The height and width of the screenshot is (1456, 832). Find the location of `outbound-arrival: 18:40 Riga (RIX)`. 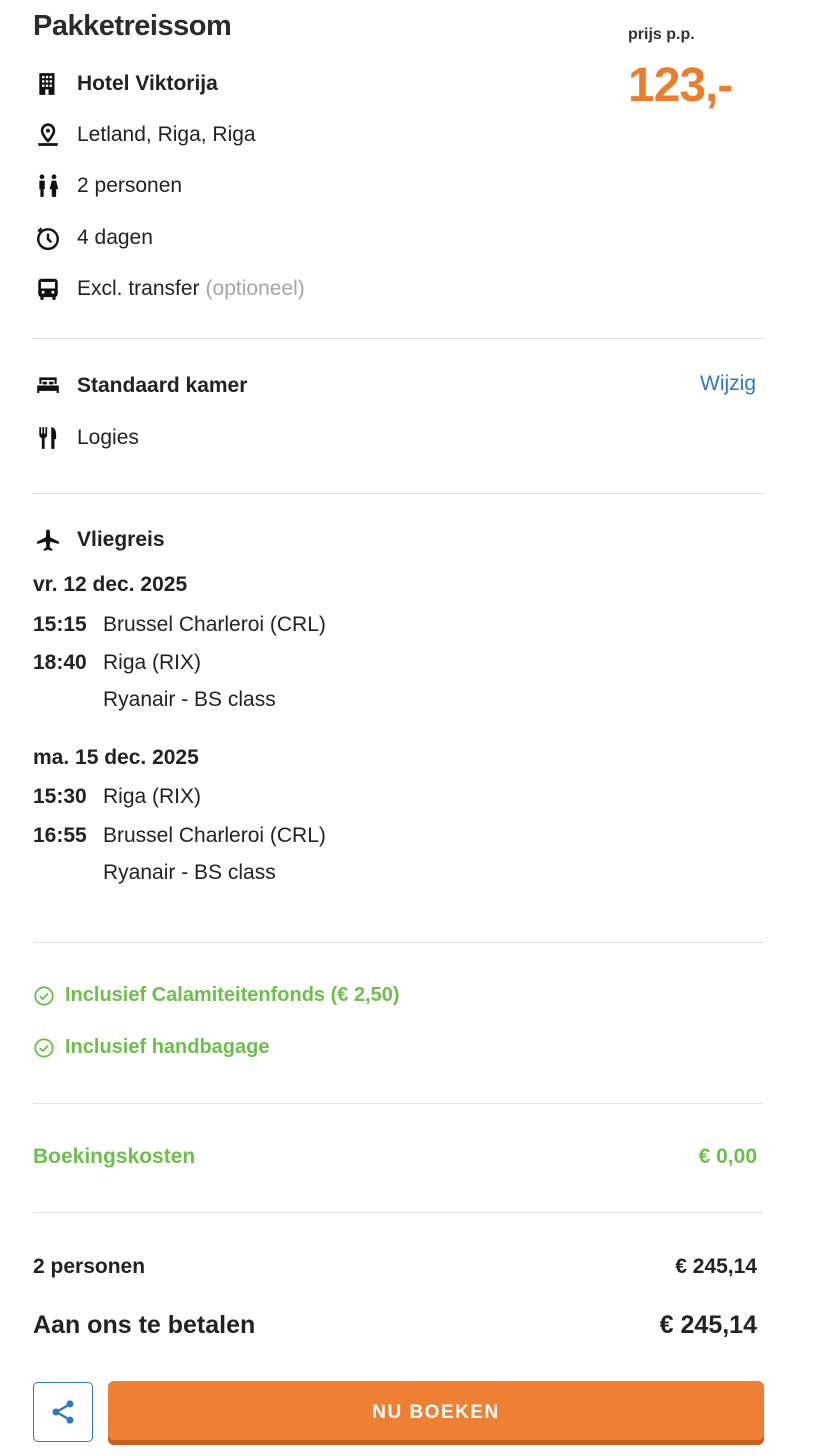

outbound-arrival: 18:40 Riga (RIX) is located at coordinates (117, 663).